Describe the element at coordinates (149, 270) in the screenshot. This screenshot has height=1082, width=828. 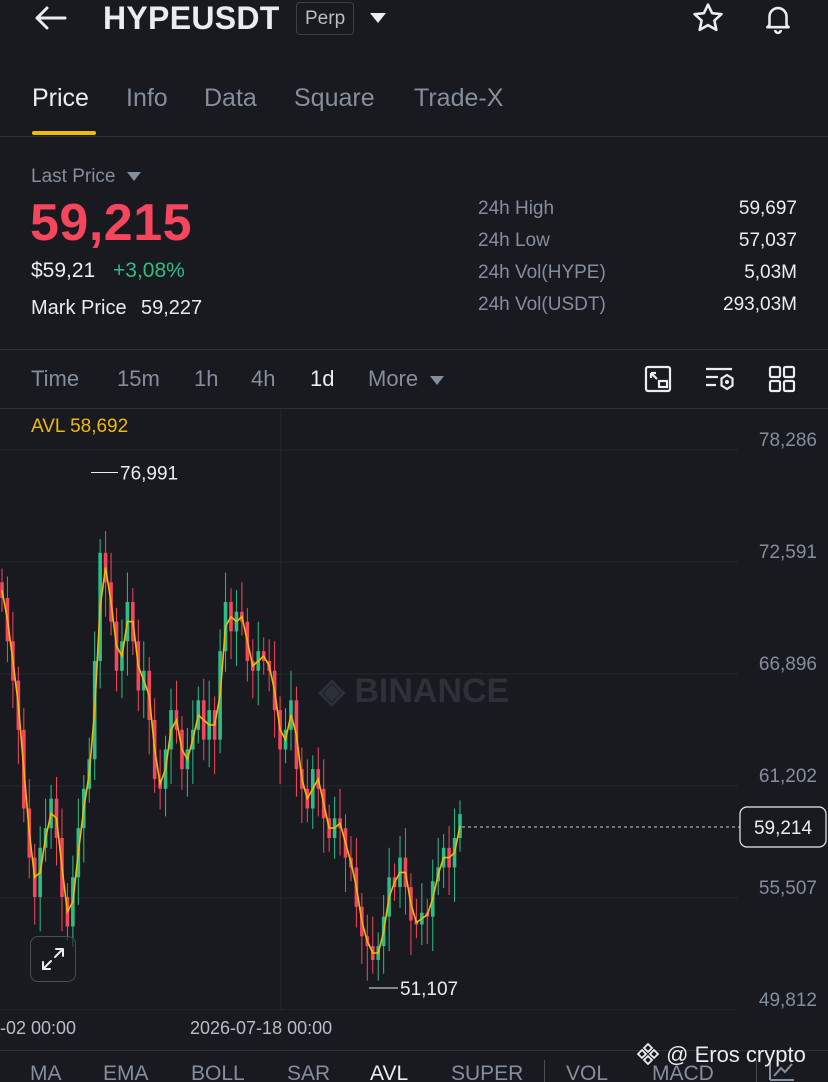
I see `price-change-percent: +3,08%` at that location.